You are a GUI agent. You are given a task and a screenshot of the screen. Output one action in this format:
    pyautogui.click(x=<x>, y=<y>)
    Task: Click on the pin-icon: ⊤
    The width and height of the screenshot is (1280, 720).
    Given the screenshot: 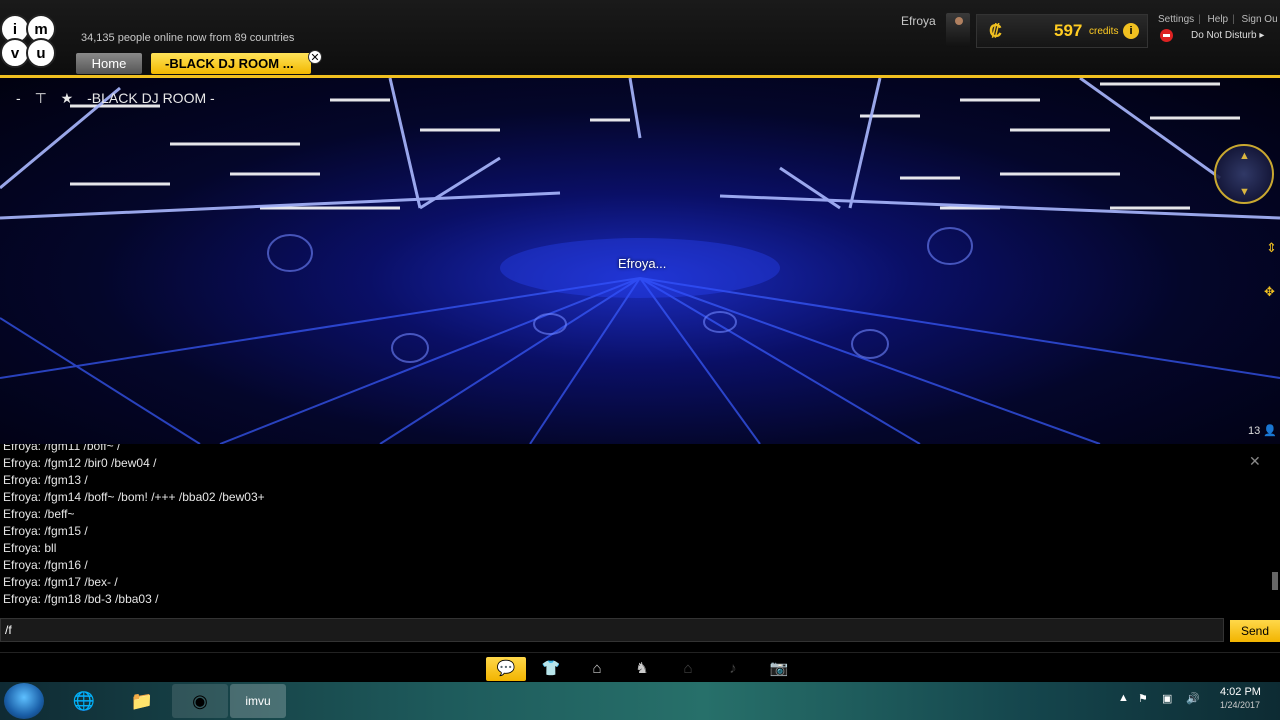 What is the action you would take?
    pyautogui.click(x=41, y=98)
    